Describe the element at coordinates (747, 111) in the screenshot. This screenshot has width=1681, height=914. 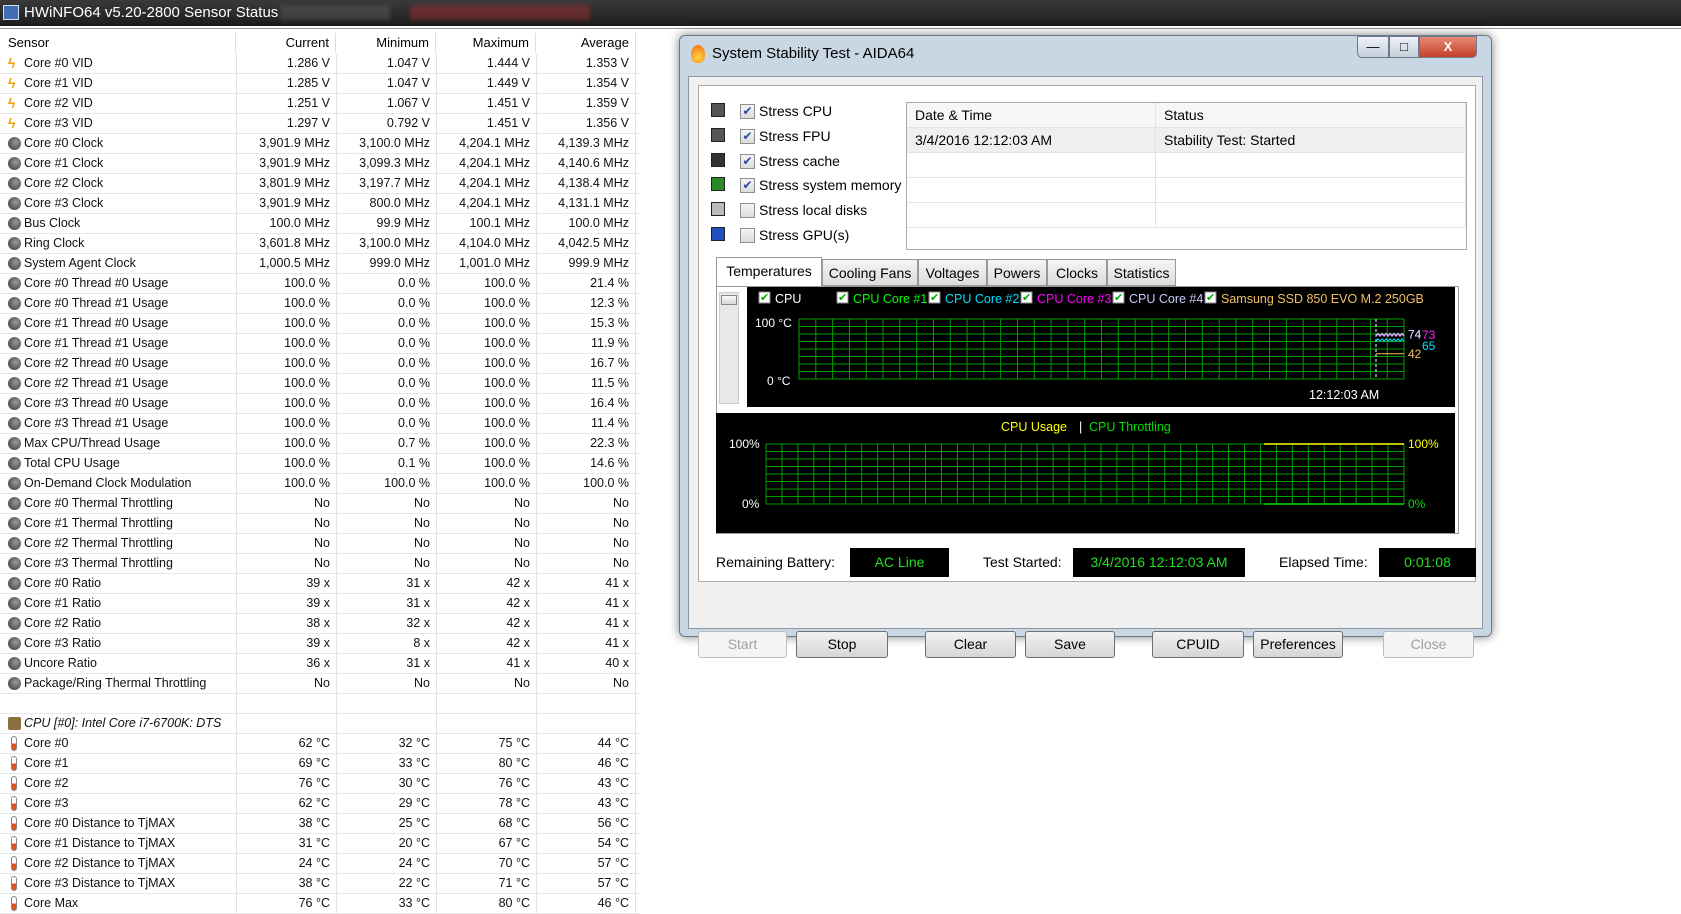
I see `checkbox-stress-cpu: ✔` at that location.